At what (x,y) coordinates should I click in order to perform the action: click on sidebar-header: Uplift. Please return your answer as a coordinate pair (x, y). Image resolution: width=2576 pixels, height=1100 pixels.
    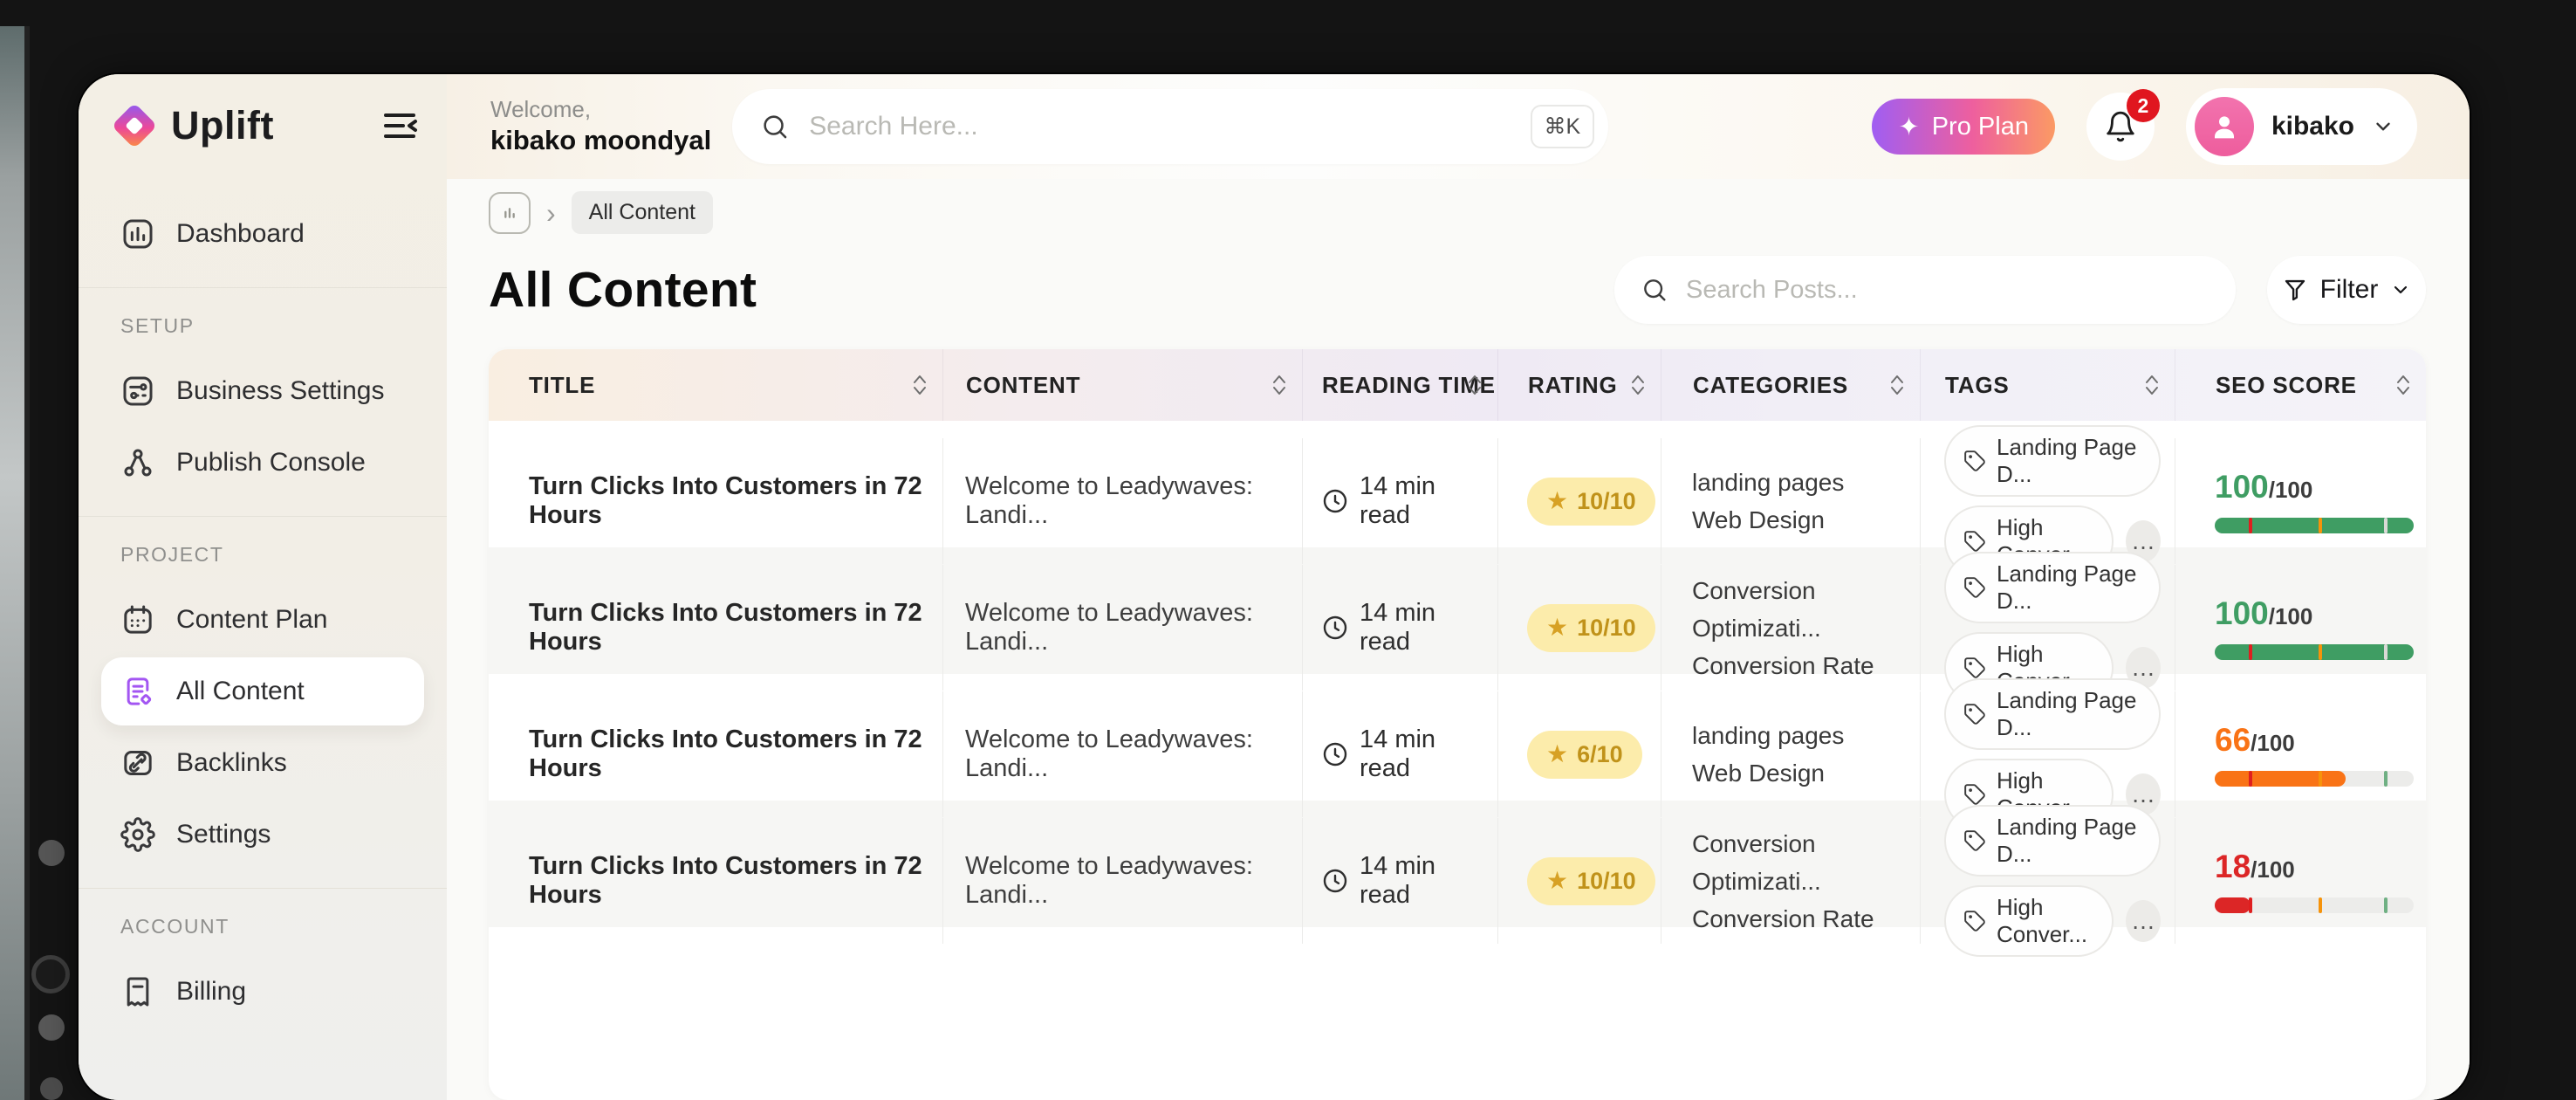
    Looking at the image, I should click on (263, 125).